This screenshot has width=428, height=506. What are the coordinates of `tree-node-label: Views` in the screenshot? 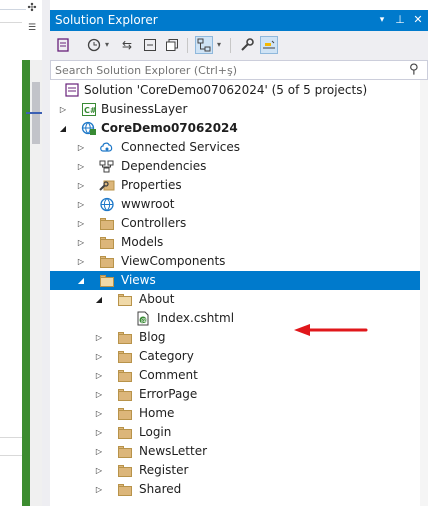 It's located at (138, 280).